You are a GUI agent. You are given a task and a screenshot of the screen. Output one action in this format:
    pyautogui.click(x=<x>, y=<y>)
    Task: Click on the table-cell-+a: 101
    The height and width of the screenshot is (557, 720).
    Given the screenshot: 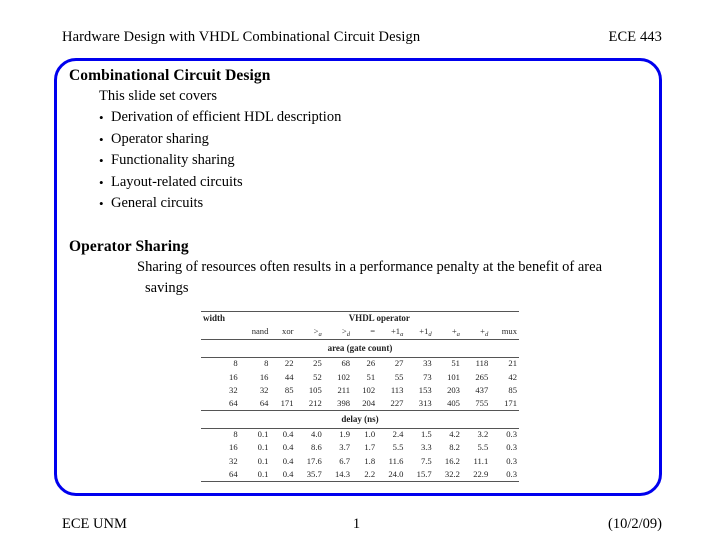 What is the action you would take?
    pyautogui.click(x=453, y=376)
    